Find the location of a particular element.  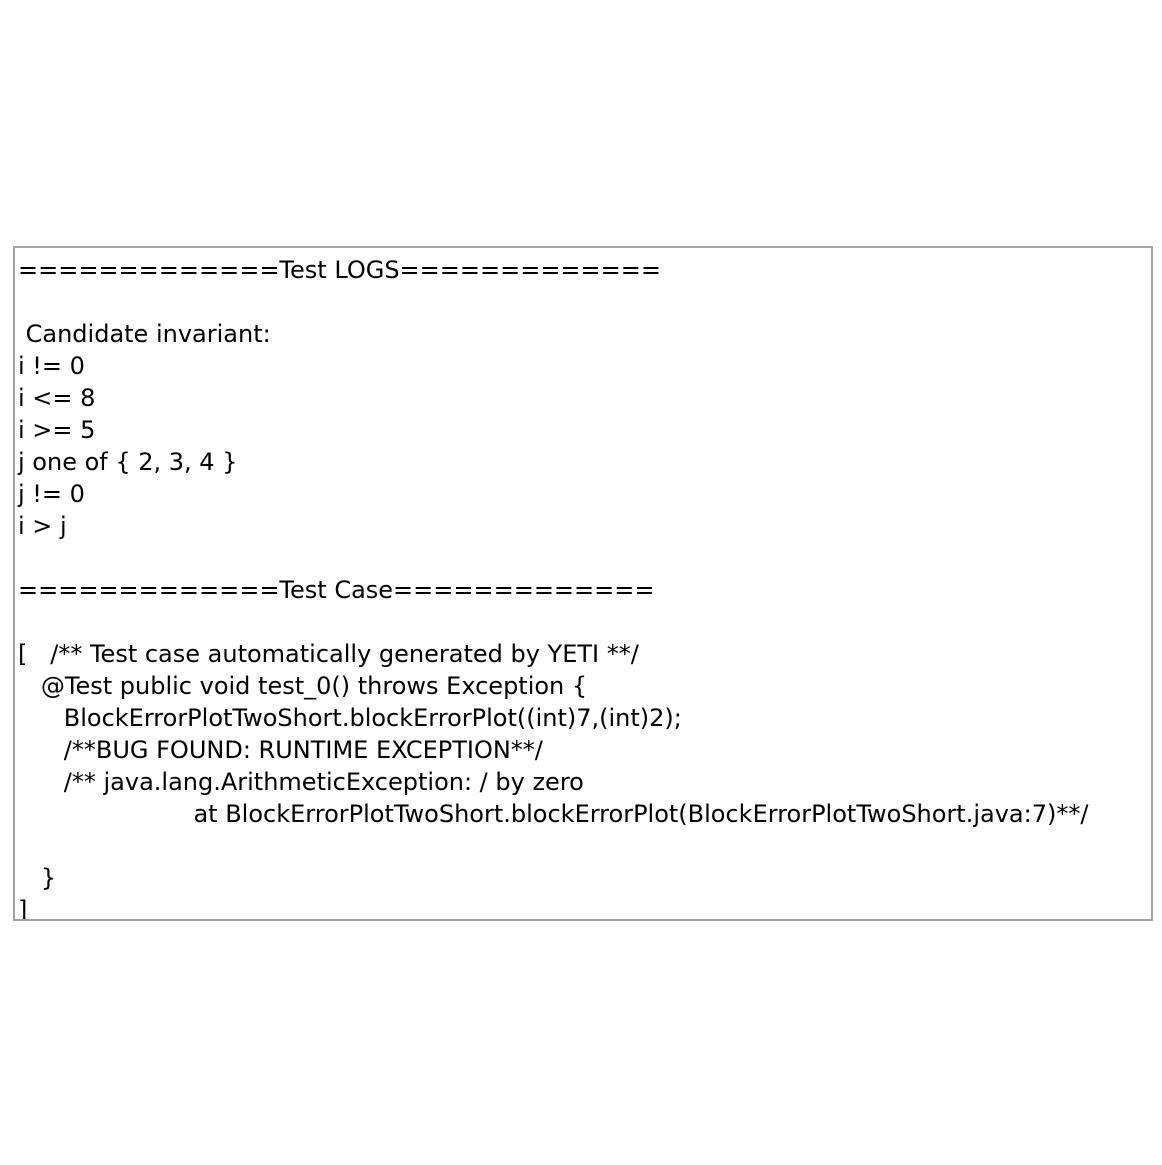

log-line: j != 0 is located at coordinates (51, 494).